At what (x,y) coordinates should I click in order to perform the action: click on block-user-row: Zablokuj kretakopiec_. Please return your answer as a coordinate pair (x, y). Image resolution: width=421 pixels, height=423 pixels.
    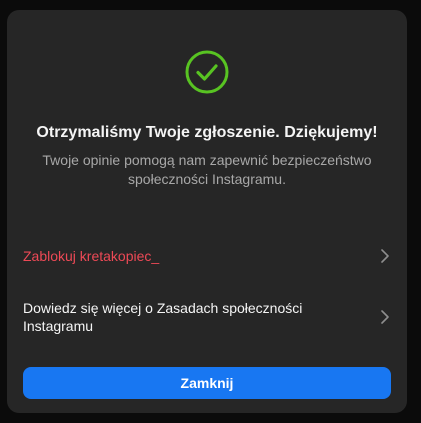
    Looking at the image, I should click on (207, 256).